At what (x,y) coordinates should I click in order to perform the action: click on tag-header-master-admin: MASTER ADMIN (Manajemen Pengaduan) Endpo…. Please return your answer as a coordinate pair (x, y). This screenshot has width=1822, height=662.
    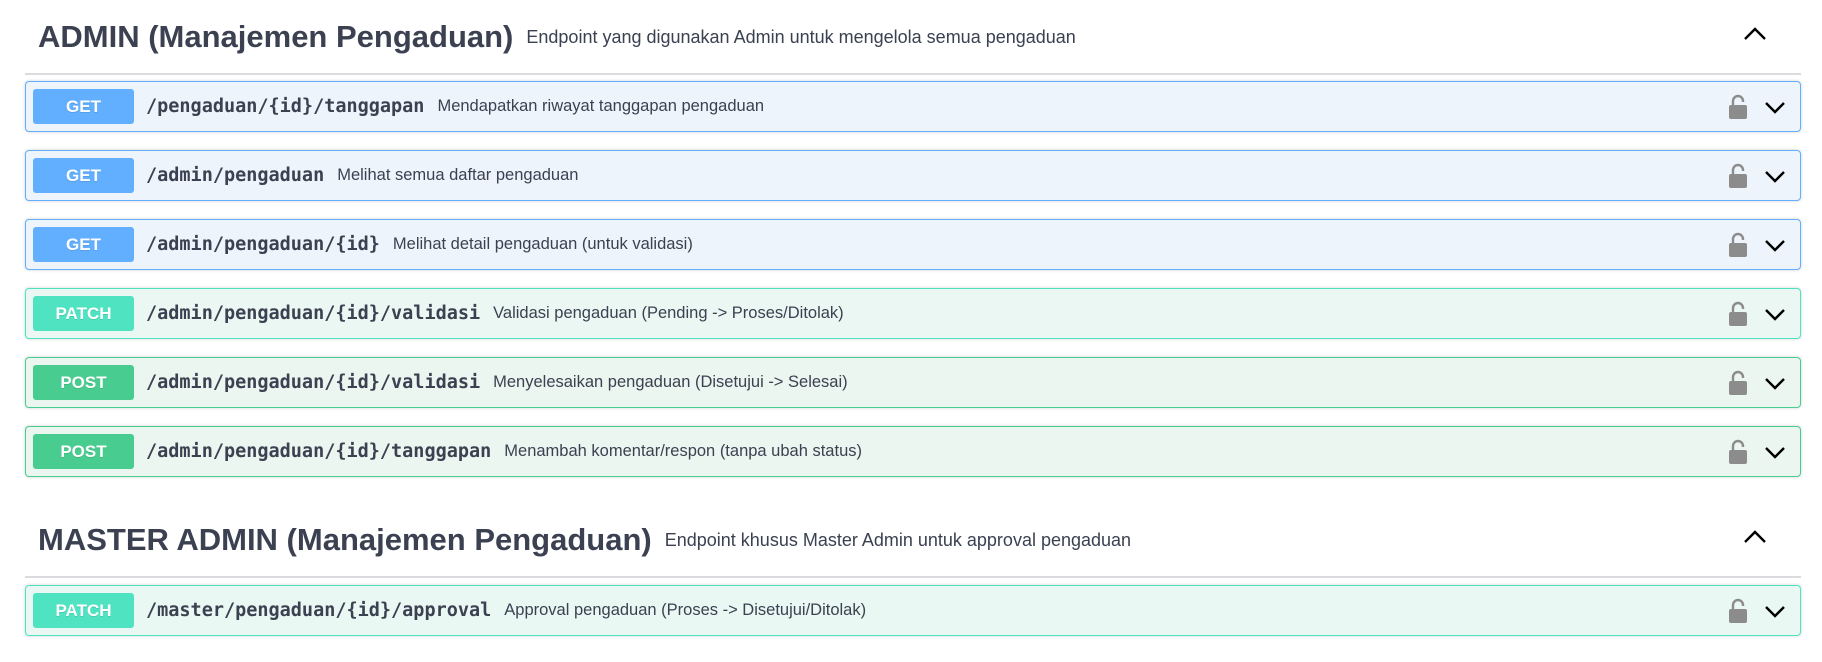
    Looking at the image, I should click on (913, 540).